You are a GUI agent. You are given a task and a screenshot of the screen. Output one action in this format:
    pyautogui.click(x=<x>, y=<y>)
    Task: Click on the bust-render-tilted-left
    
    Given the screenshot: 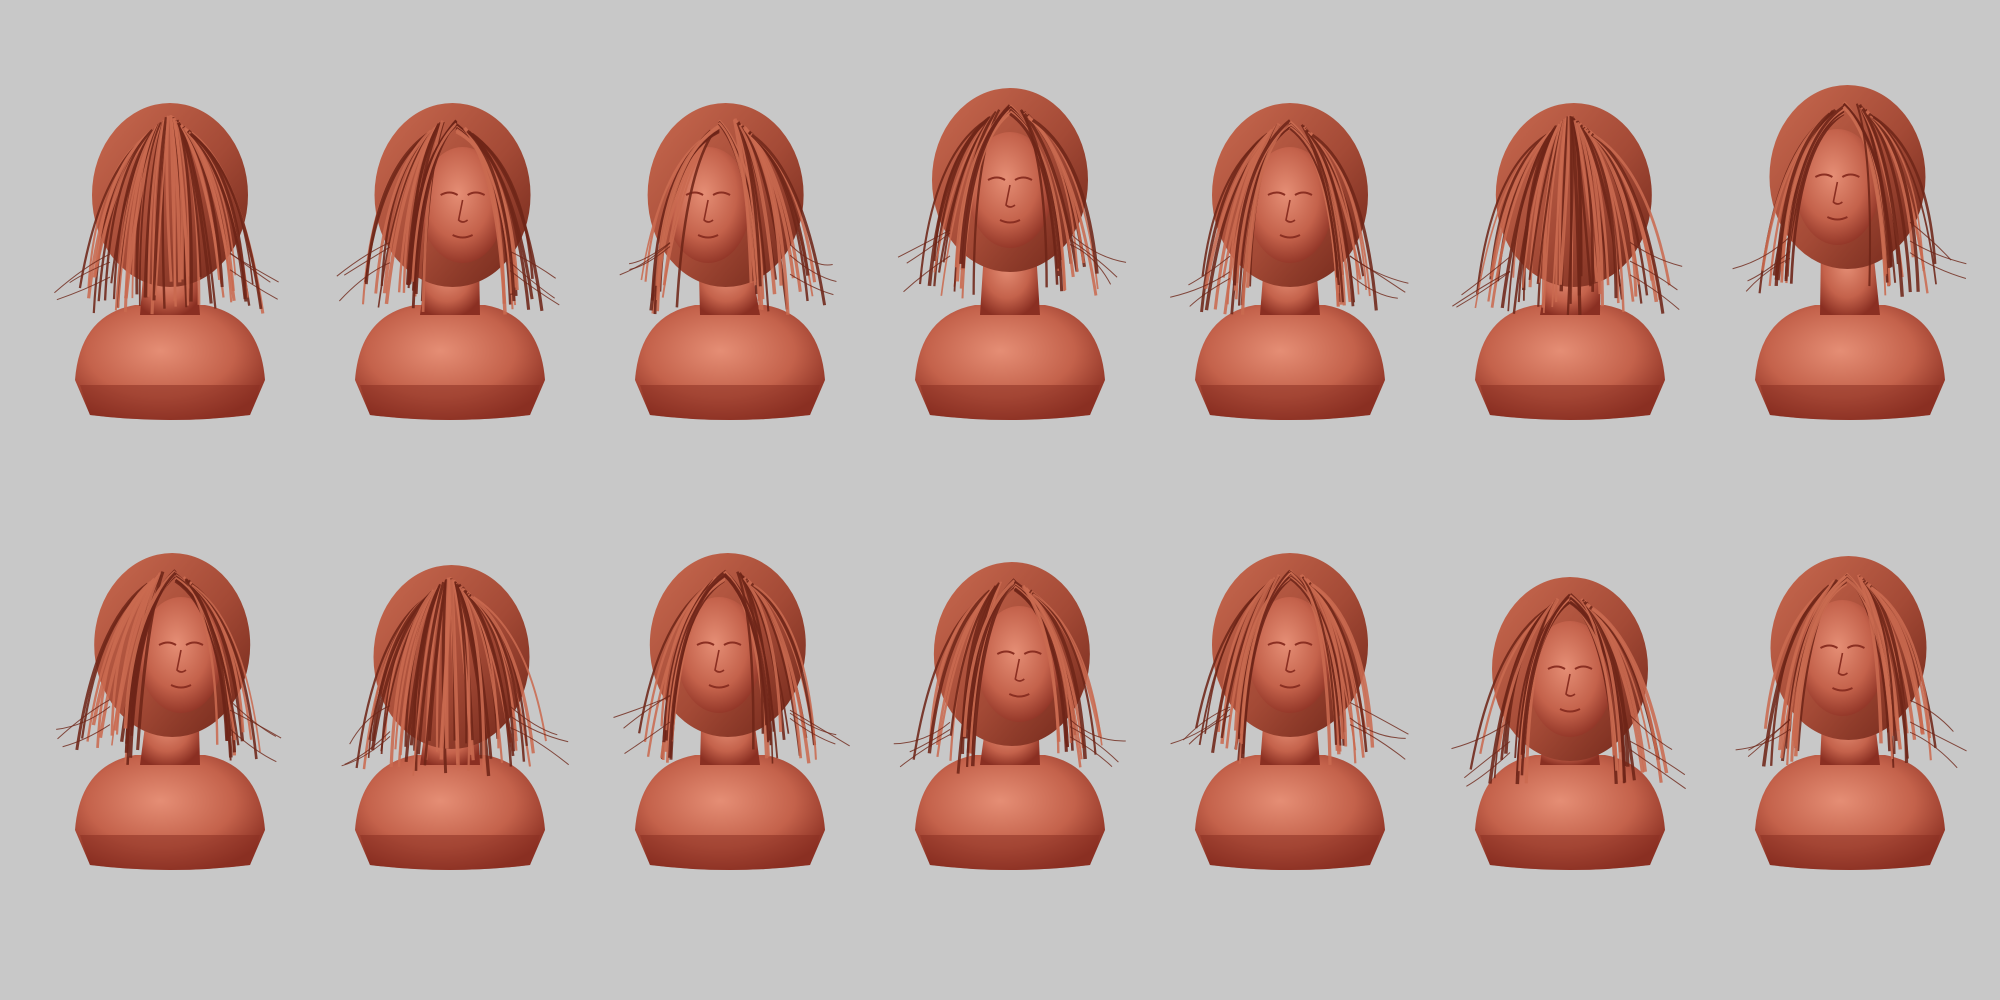 What is the action you would take?
    pyautogui.click(x=1850, y=260)
    